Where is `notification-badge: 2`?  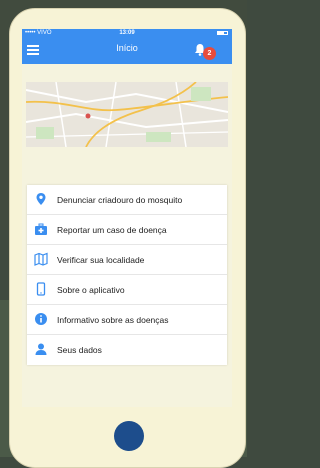 notification-badge: 2 is located at coordinates (209, 53).